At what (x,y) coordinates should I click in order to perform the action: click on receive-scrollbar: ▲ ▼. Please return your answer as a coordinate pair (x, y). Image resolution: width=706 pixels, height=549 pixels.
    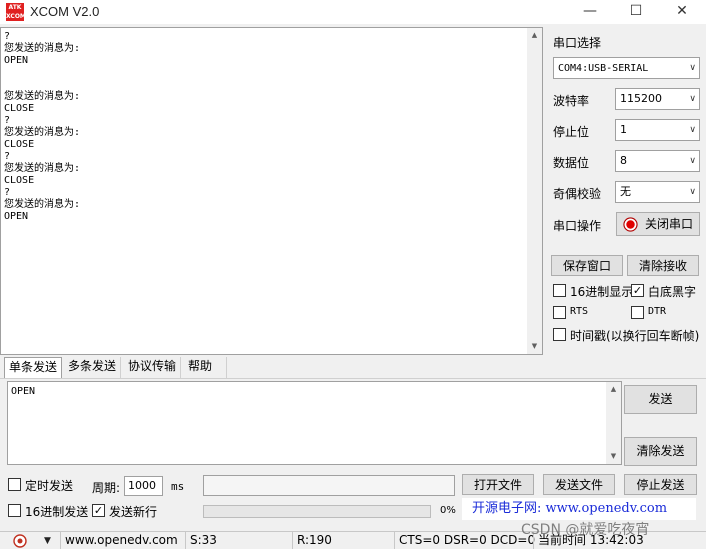
    Looking at the image, I should click on (534, 191).